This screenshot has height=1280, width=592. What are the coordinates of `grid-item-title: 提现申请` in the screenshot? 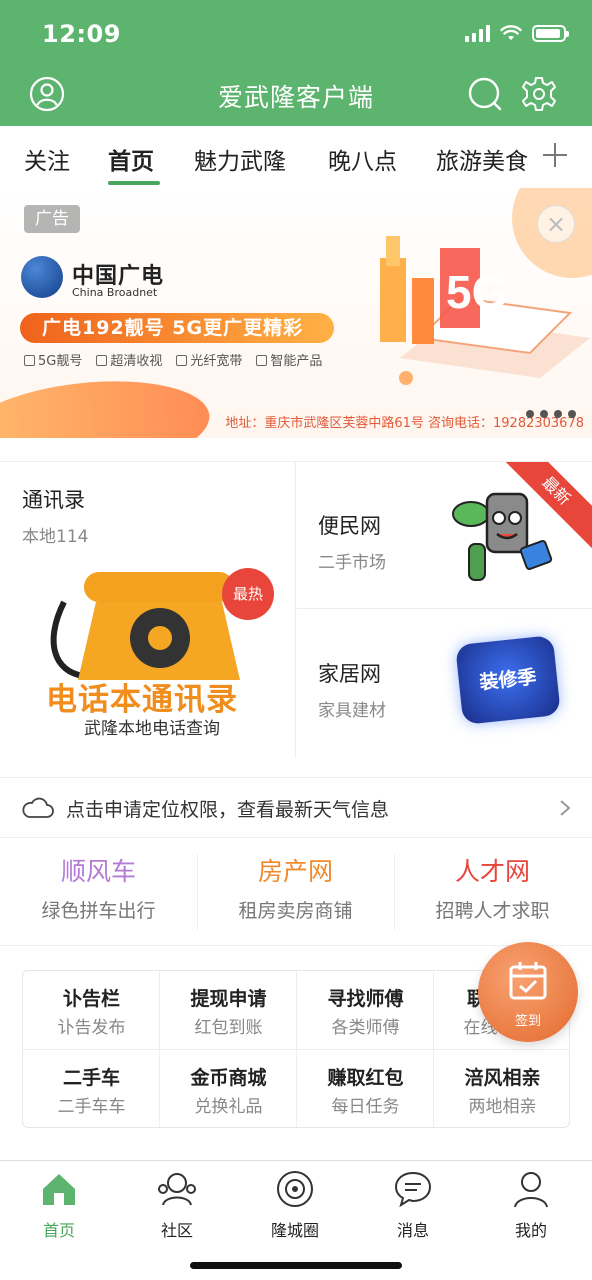 It's located at (228, 999).